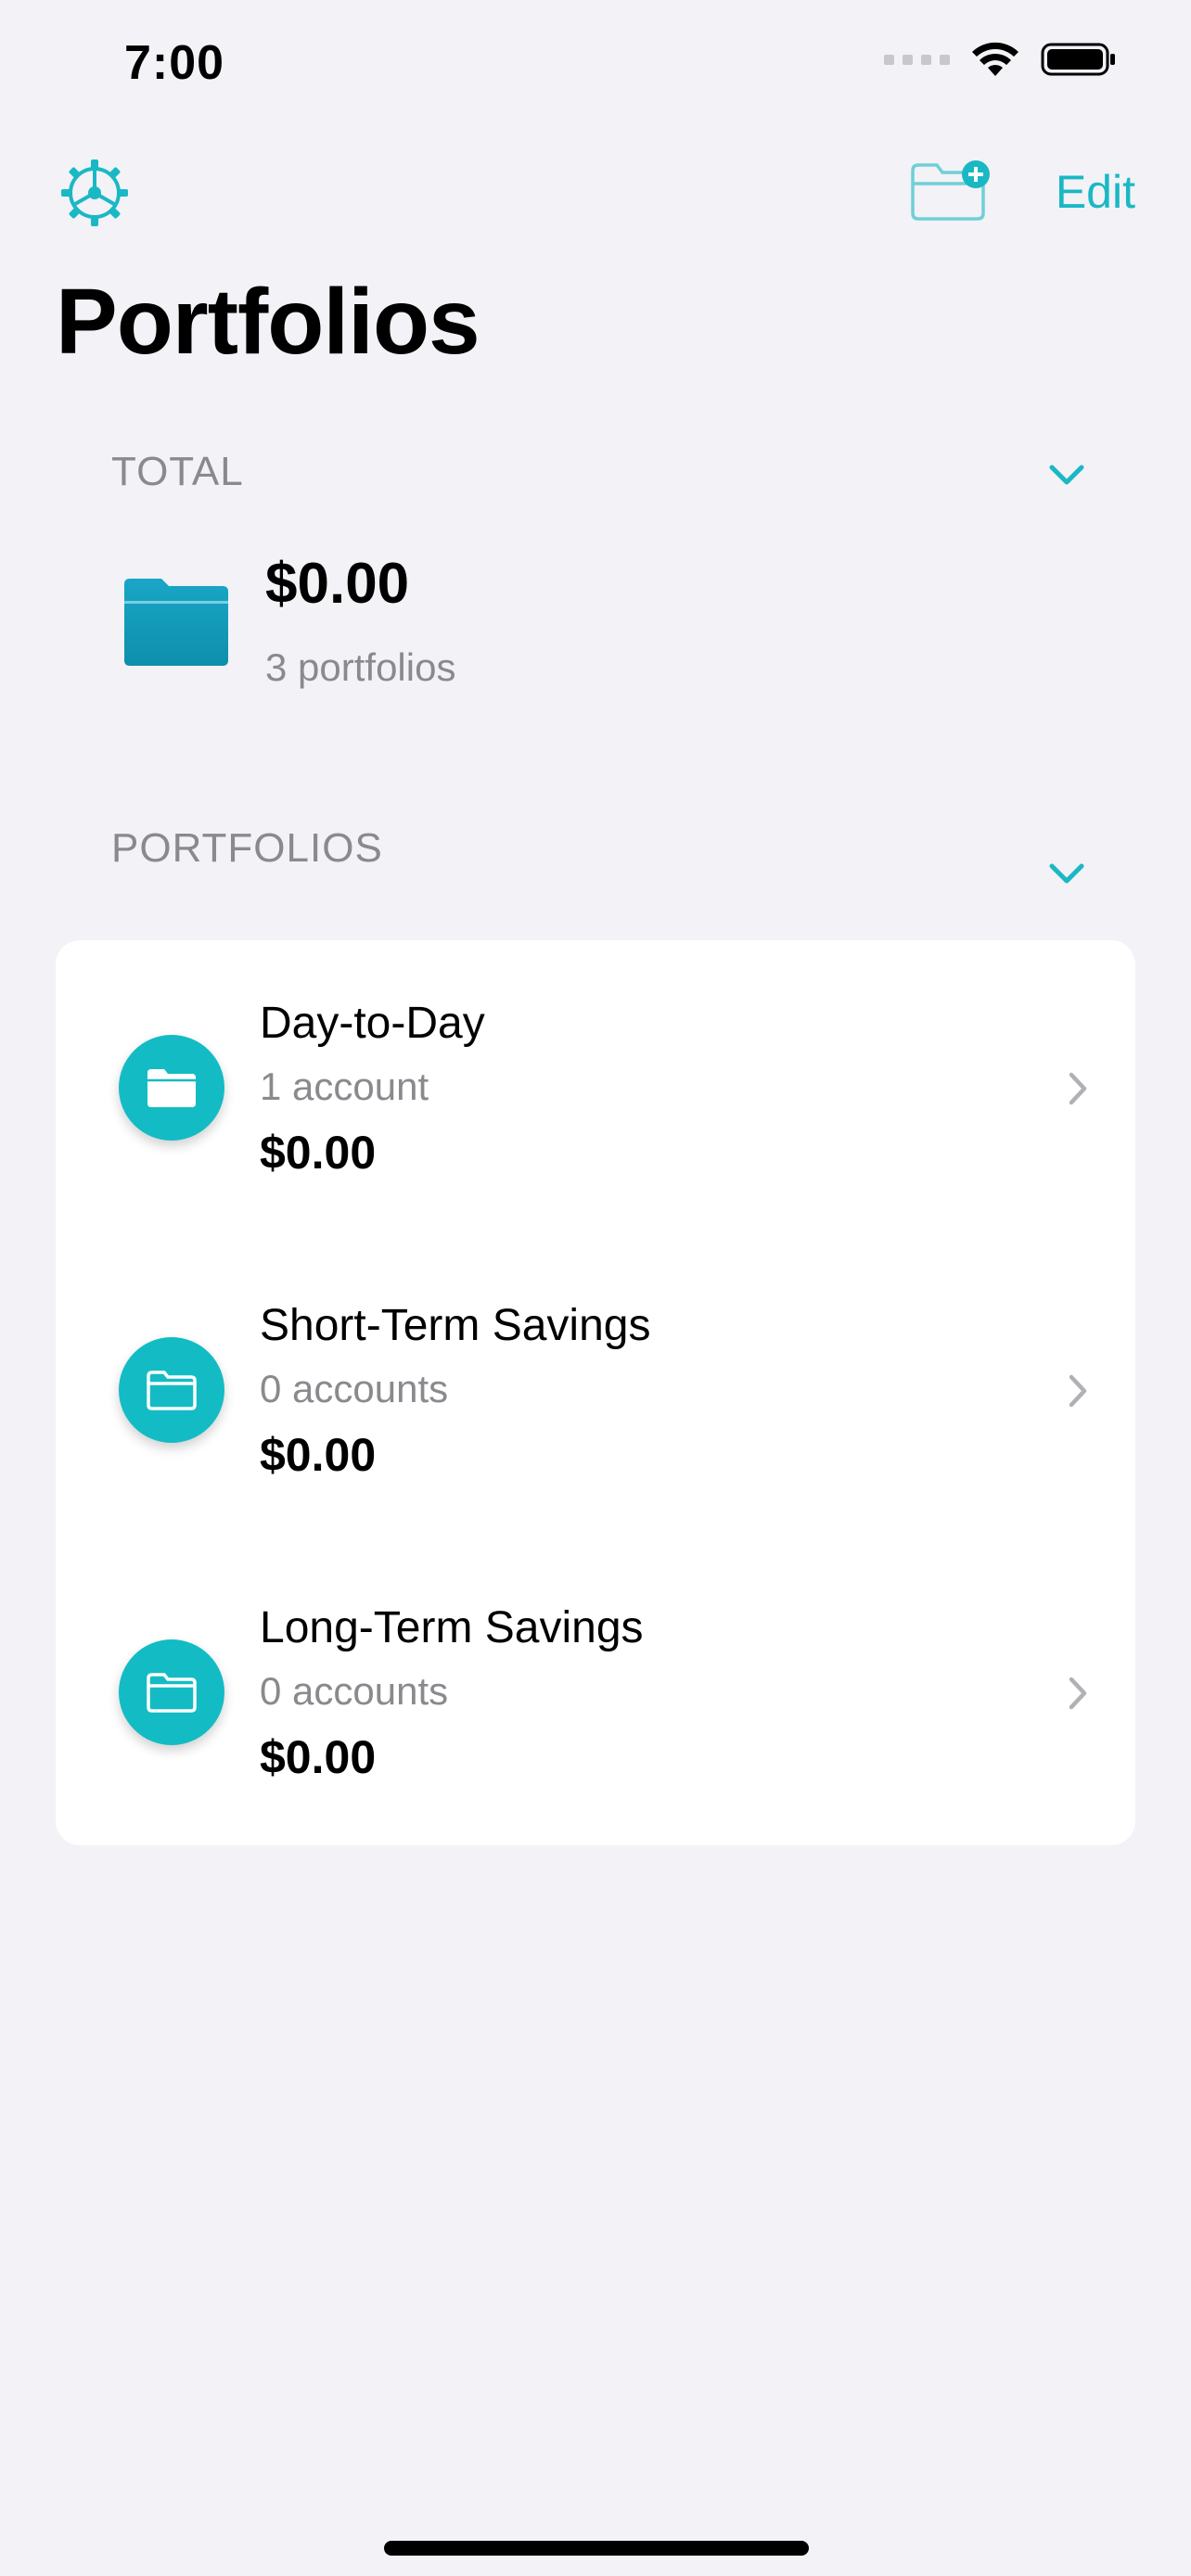 Image resolution: width=1191 pixels, height=2576 pixels. I want to click on portfolio-row: Long-Term Savings 0 accounts $0.00, so click(595, 1696).